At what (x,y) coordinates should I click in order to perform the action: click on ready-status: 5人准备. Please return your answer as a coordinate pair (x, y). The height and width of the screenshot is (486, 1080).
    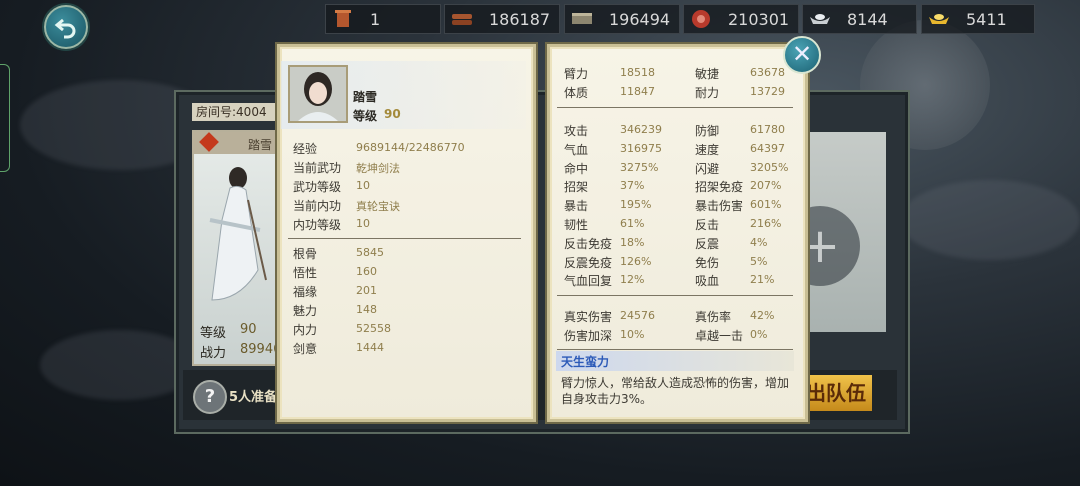
    Looking at the image, I should click on (253, 397).